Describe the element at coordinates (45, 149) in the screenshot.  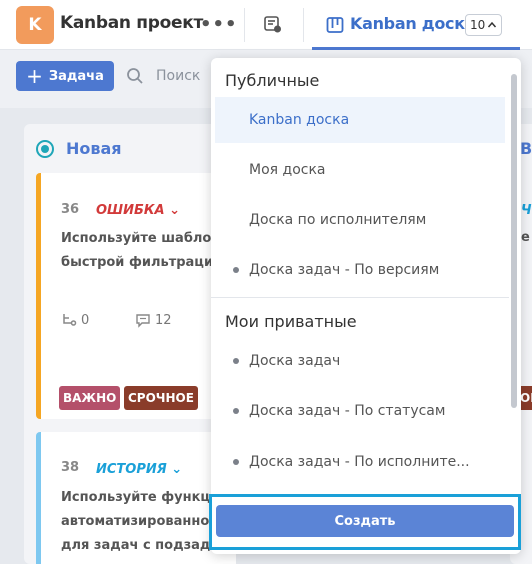
I see `status-ring-icon` at that location.